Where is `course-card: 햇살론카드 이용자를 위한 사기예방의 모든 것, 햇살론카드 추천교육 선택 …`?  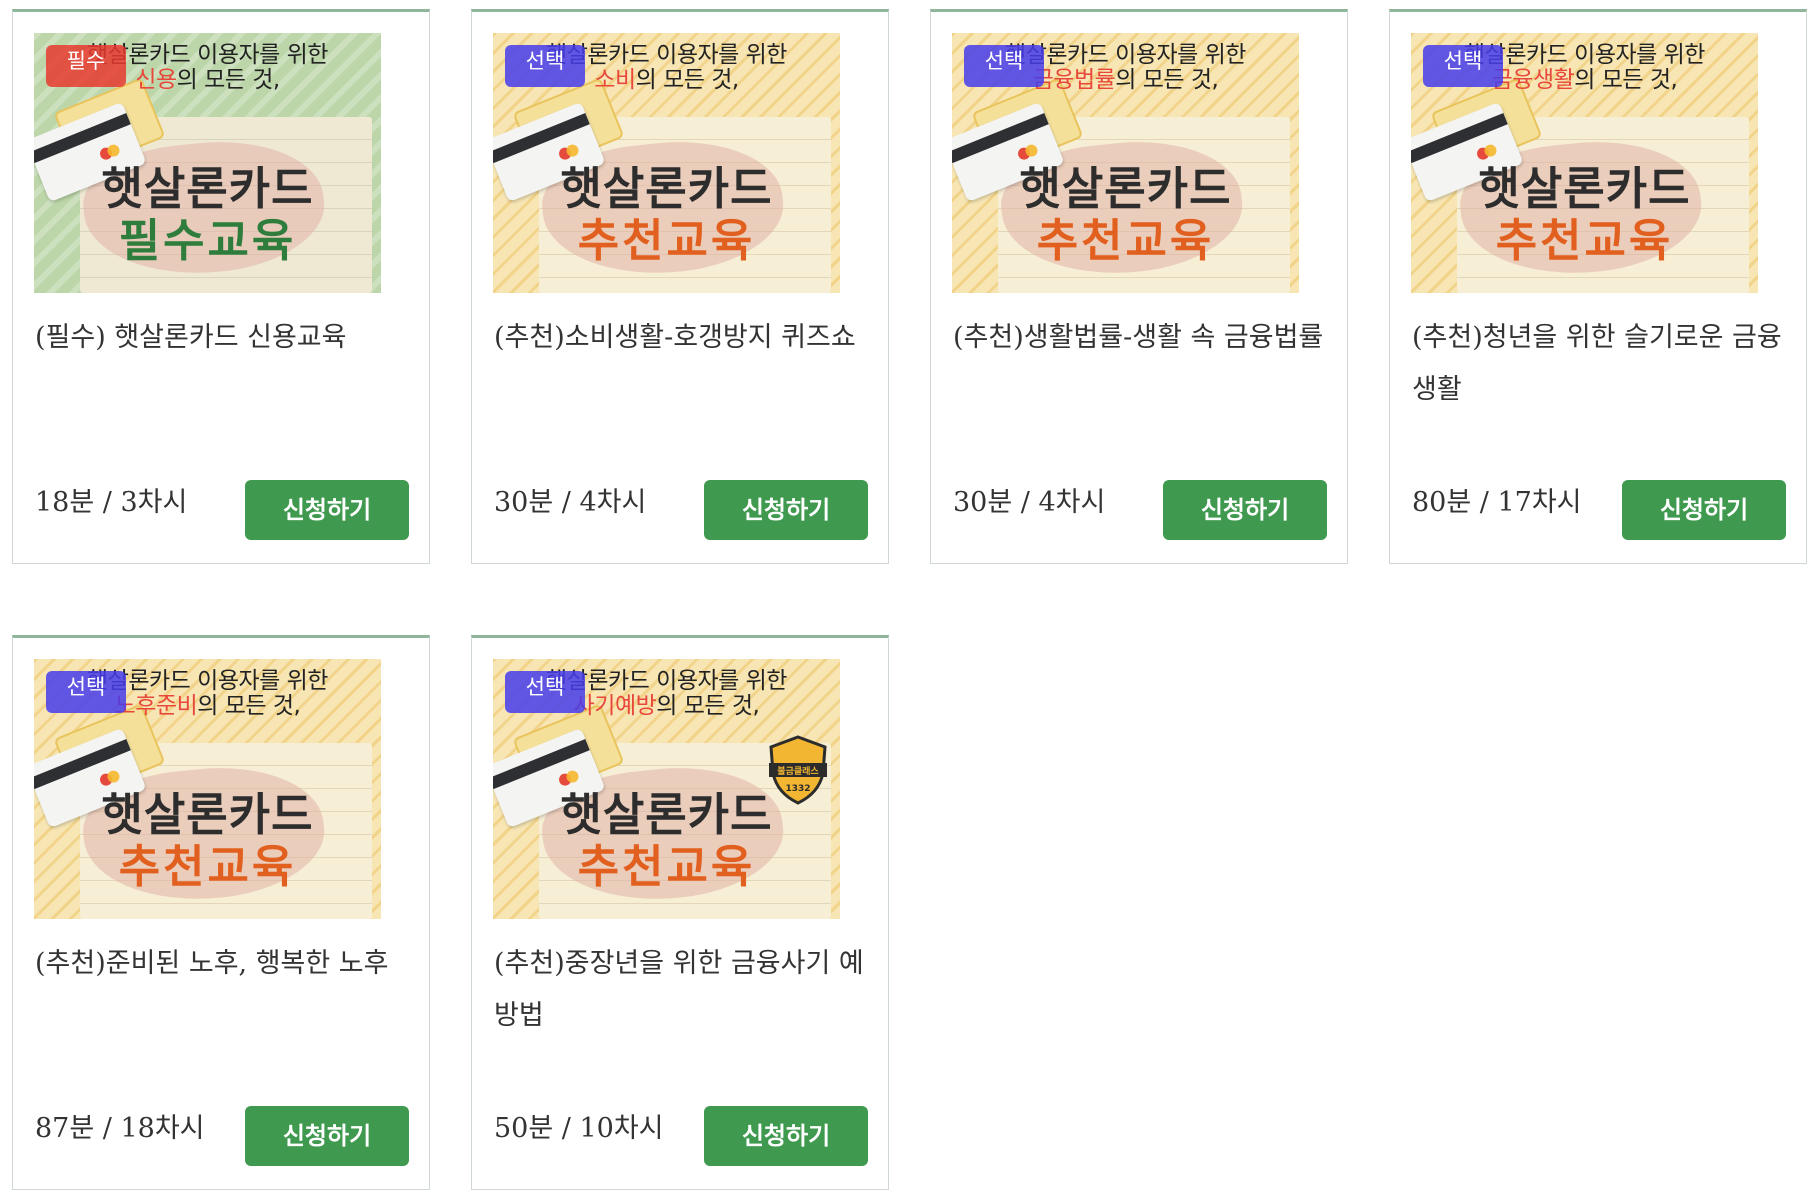
course-card: 햇살론카드 이용자를 위한 사기예방의 모든 것, 햇살론카드 추천교육 선택 … is located at coordinates (680, 912).